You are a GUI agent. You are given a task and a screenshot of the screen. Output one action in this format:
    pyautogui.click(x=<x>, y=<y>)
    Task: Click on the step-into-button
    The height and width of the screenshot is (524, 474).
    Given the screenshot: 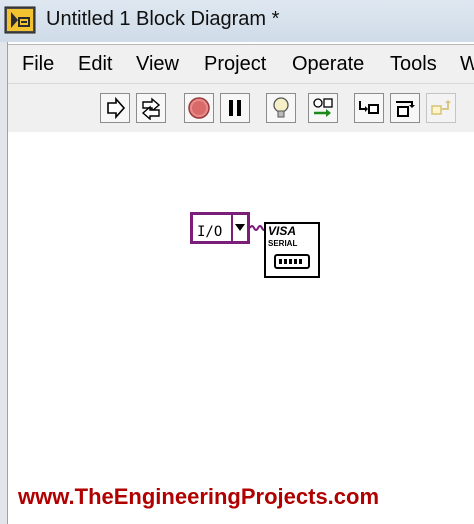 What is the action you would take?
    pyautogui.click(x=369, y=108)
    